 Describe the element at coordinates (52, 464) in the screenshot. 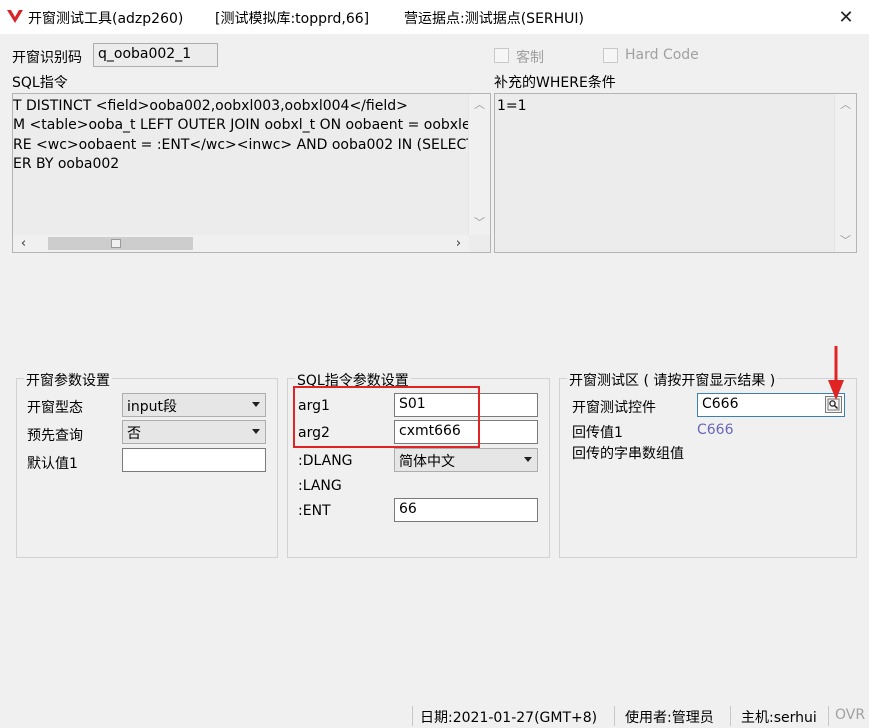

I see `default-value-label: 默认值1` at that location.